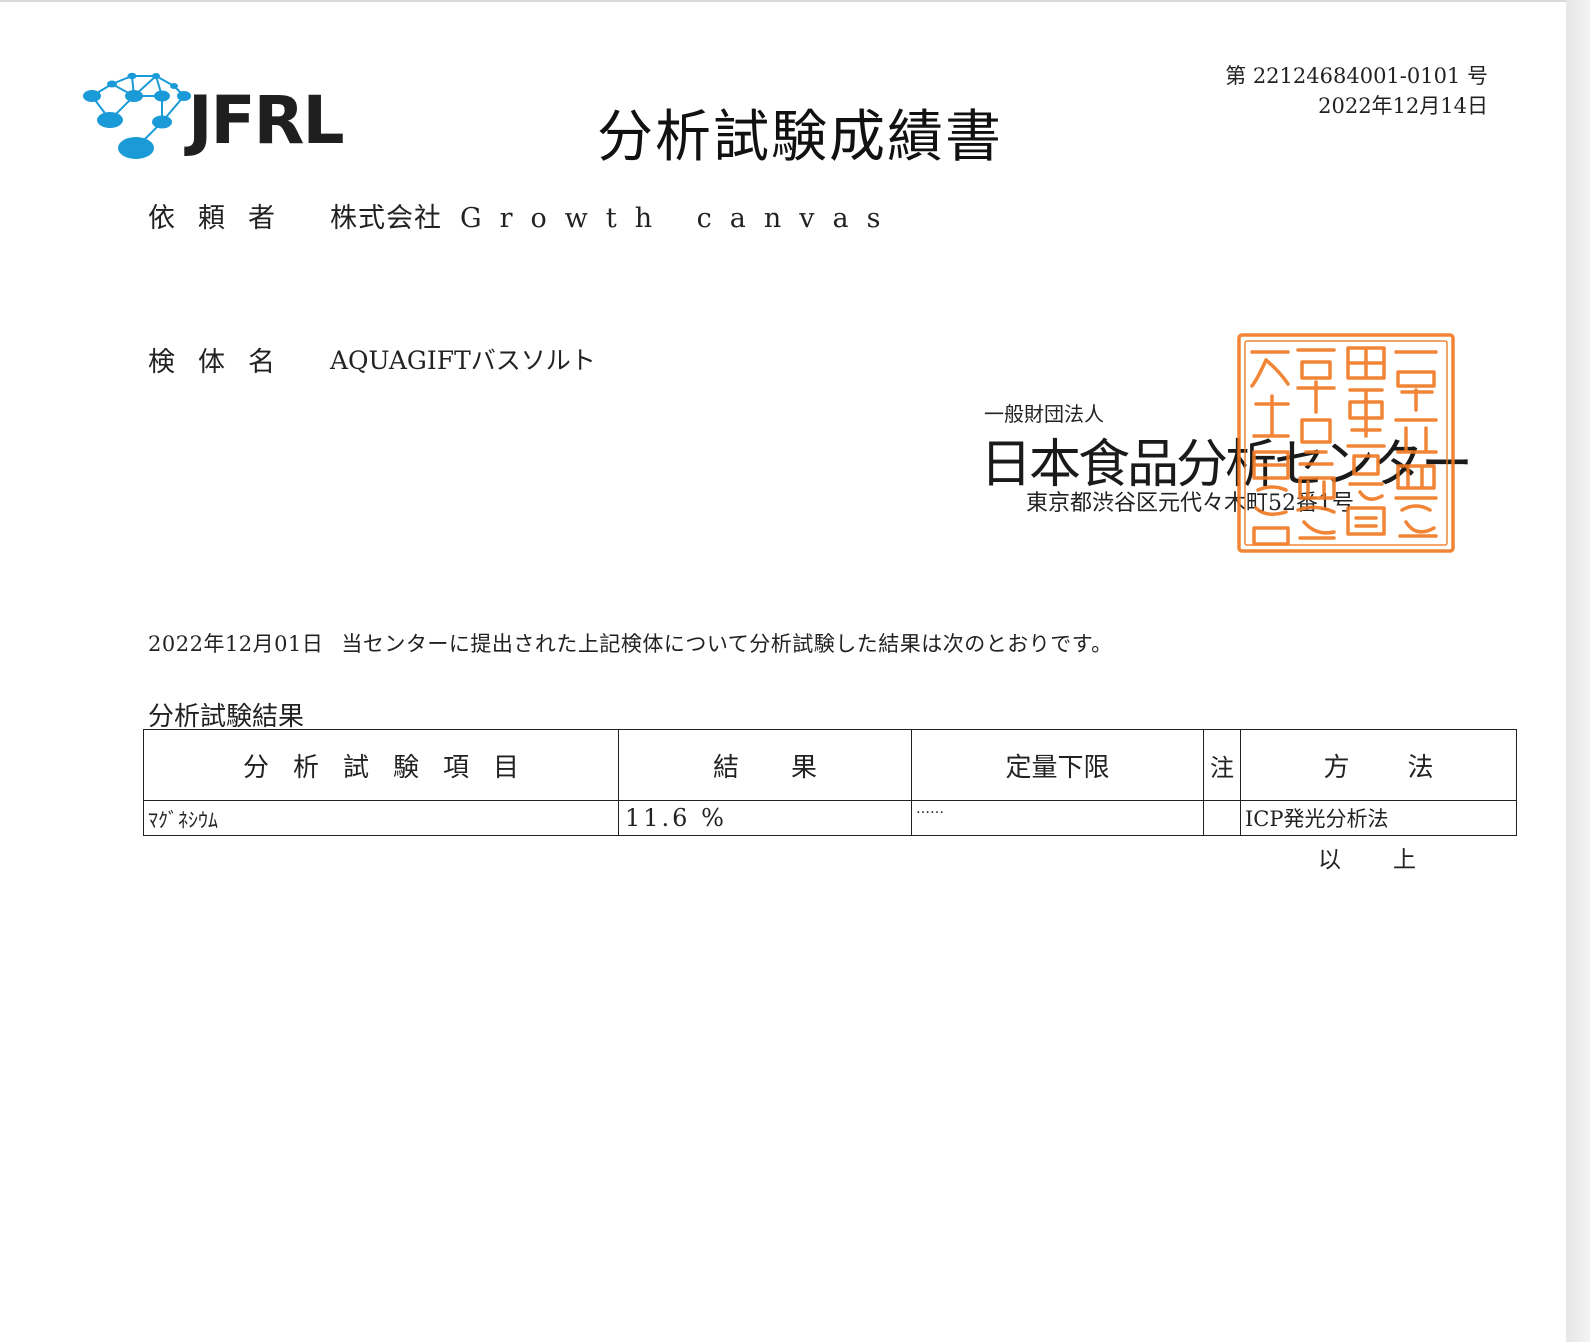 The image size is (1590, 1342). Describe the element at coordinates (463, 360) in the screenshot. I see `sample-name: AQUAGIFTバスソルト` at that location.